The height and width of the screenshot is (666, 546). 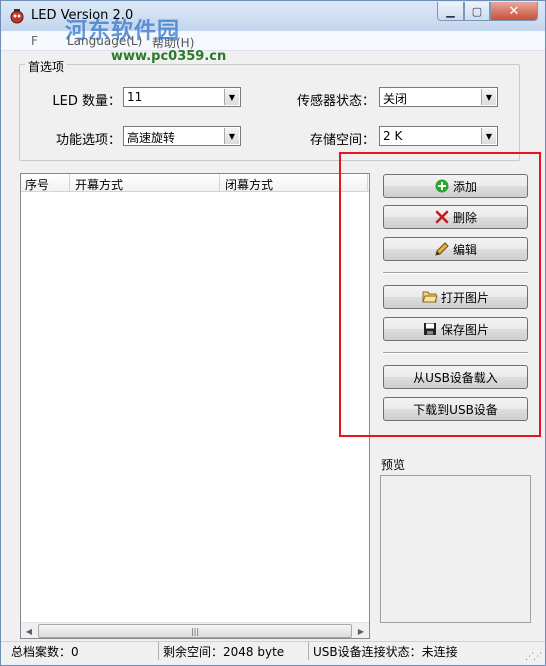 I want to click on function-option-value: 高速旋转, so click(x=151, y=138).